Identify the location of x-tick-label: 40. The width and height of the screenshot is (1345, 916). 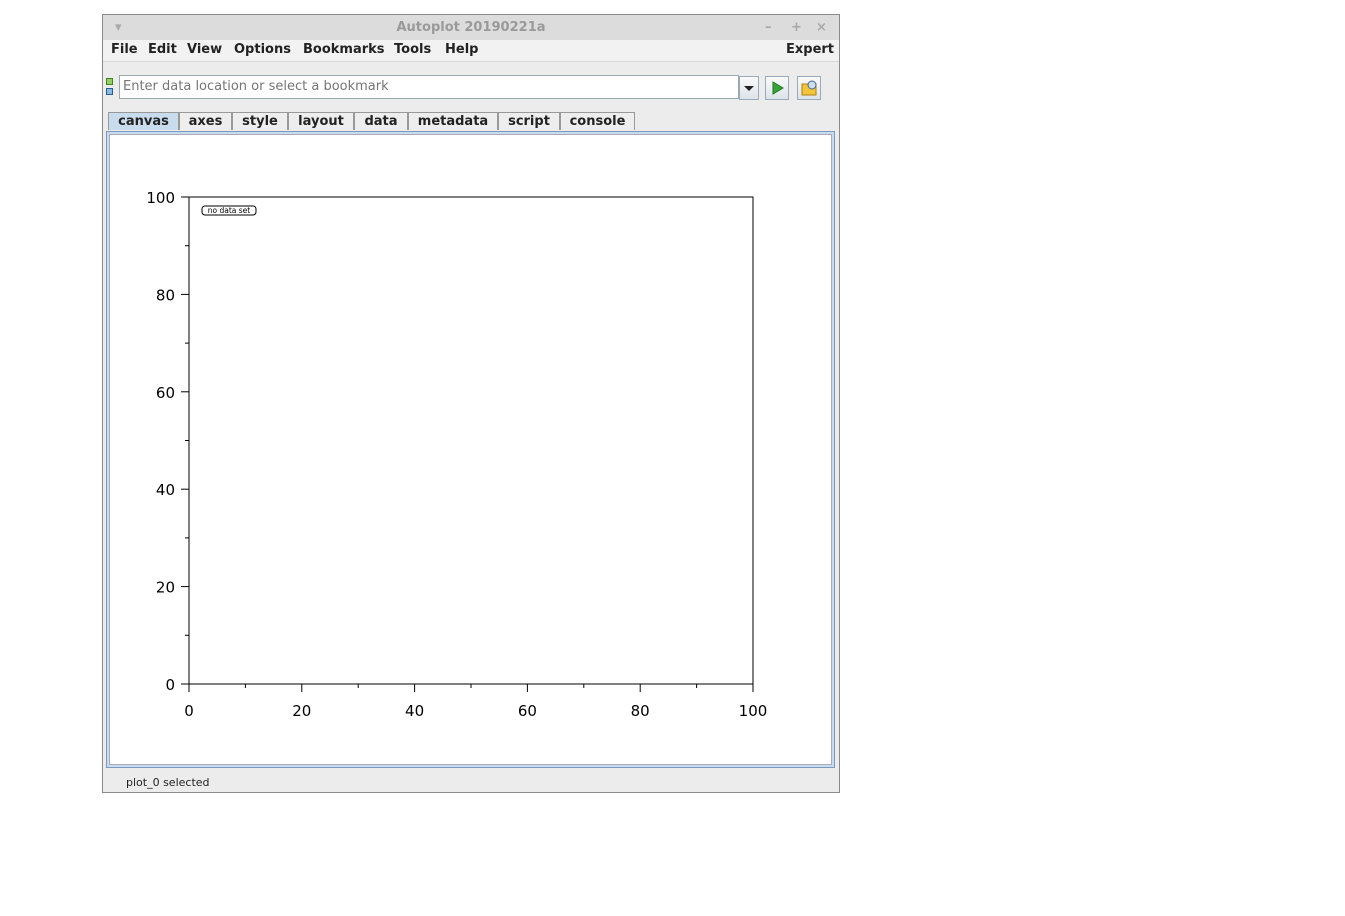
(414, 711).